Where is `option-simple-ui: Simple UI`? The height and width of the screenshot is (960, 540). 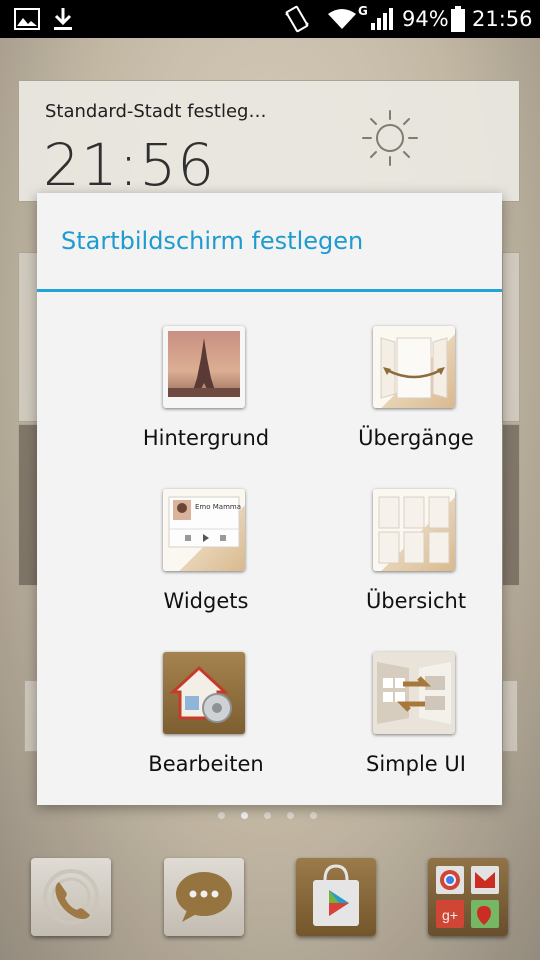 option-simple-ui: Simple UI is located at coordinates (416, 722).